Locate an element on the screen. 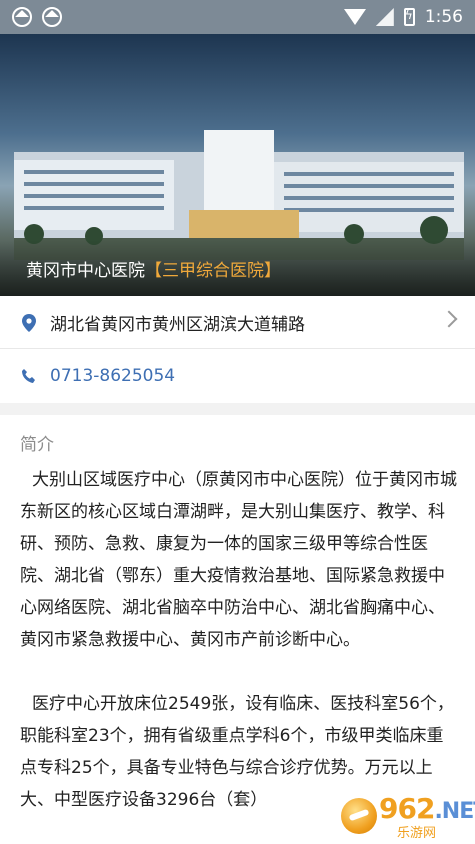 The image size is (475, 844). site-watermark-logo: 962.NET 乐游网 is located at coordinates (407, 816).